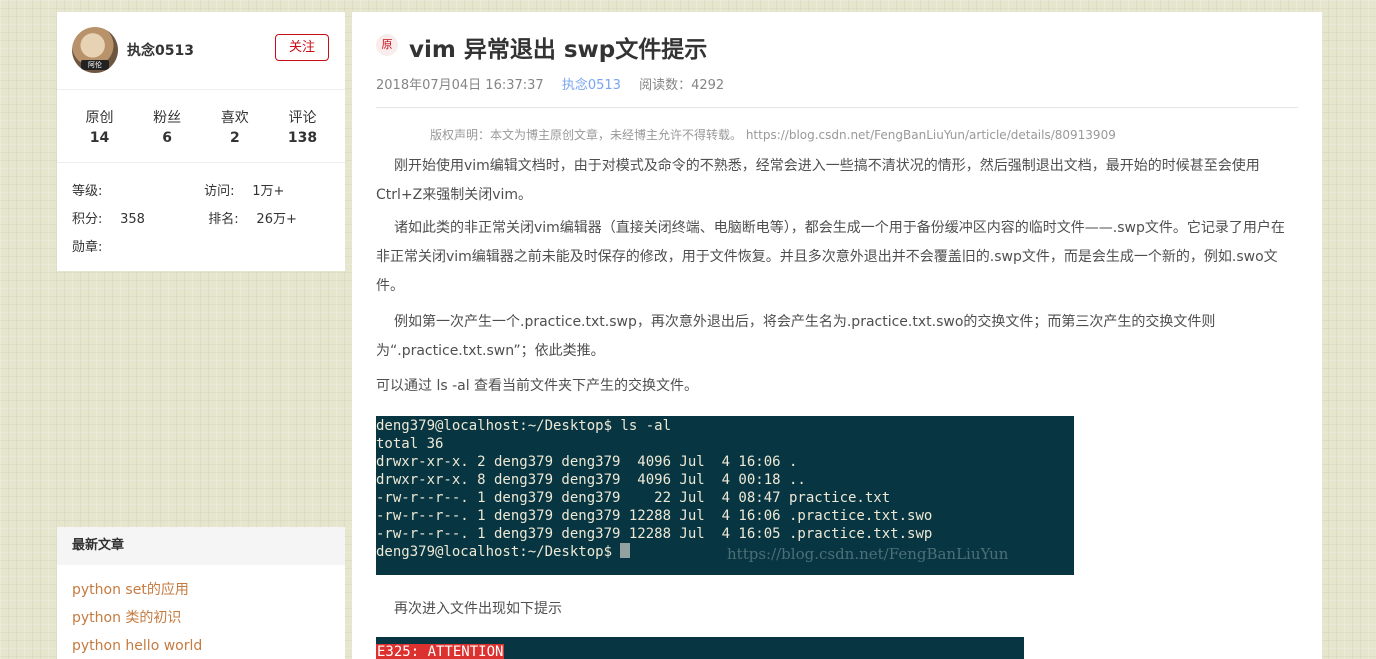 The height and width of the screenshot is (659, 1376). Describe the element at coordinates (700, 648) in the screenshot. I see `terminal-screenshot-2: E325: ATTENTION` at that location.